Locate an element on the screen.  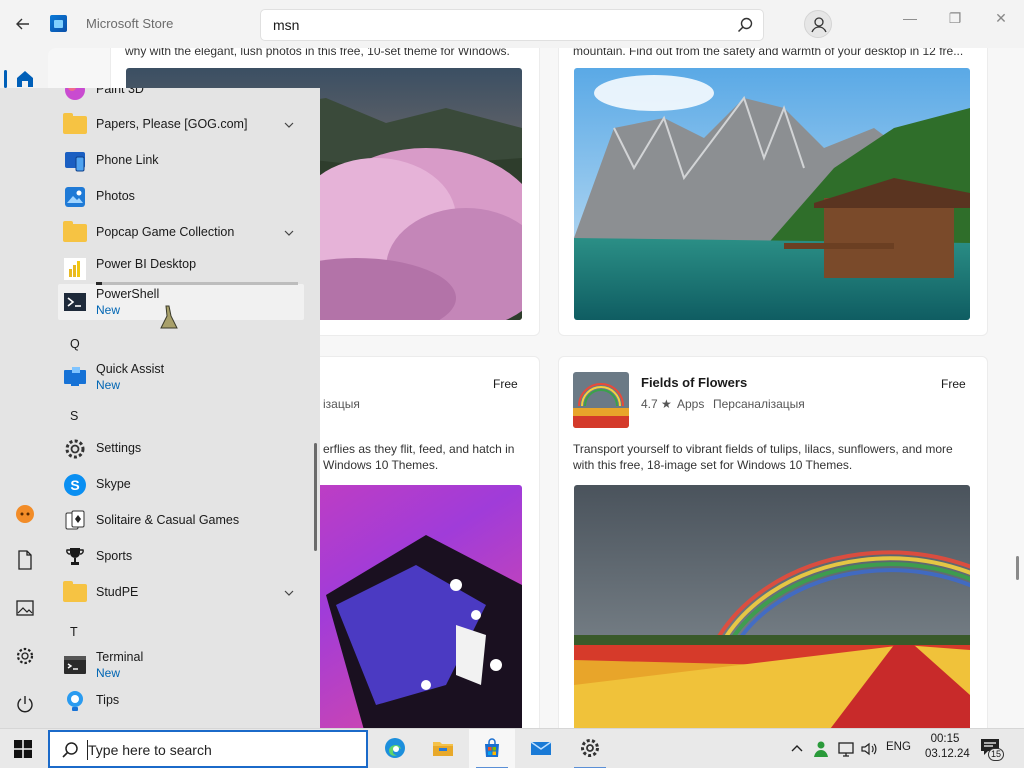
app-popcap-game-collection: Popcap Game Collection is located at coordinates (181, 233).